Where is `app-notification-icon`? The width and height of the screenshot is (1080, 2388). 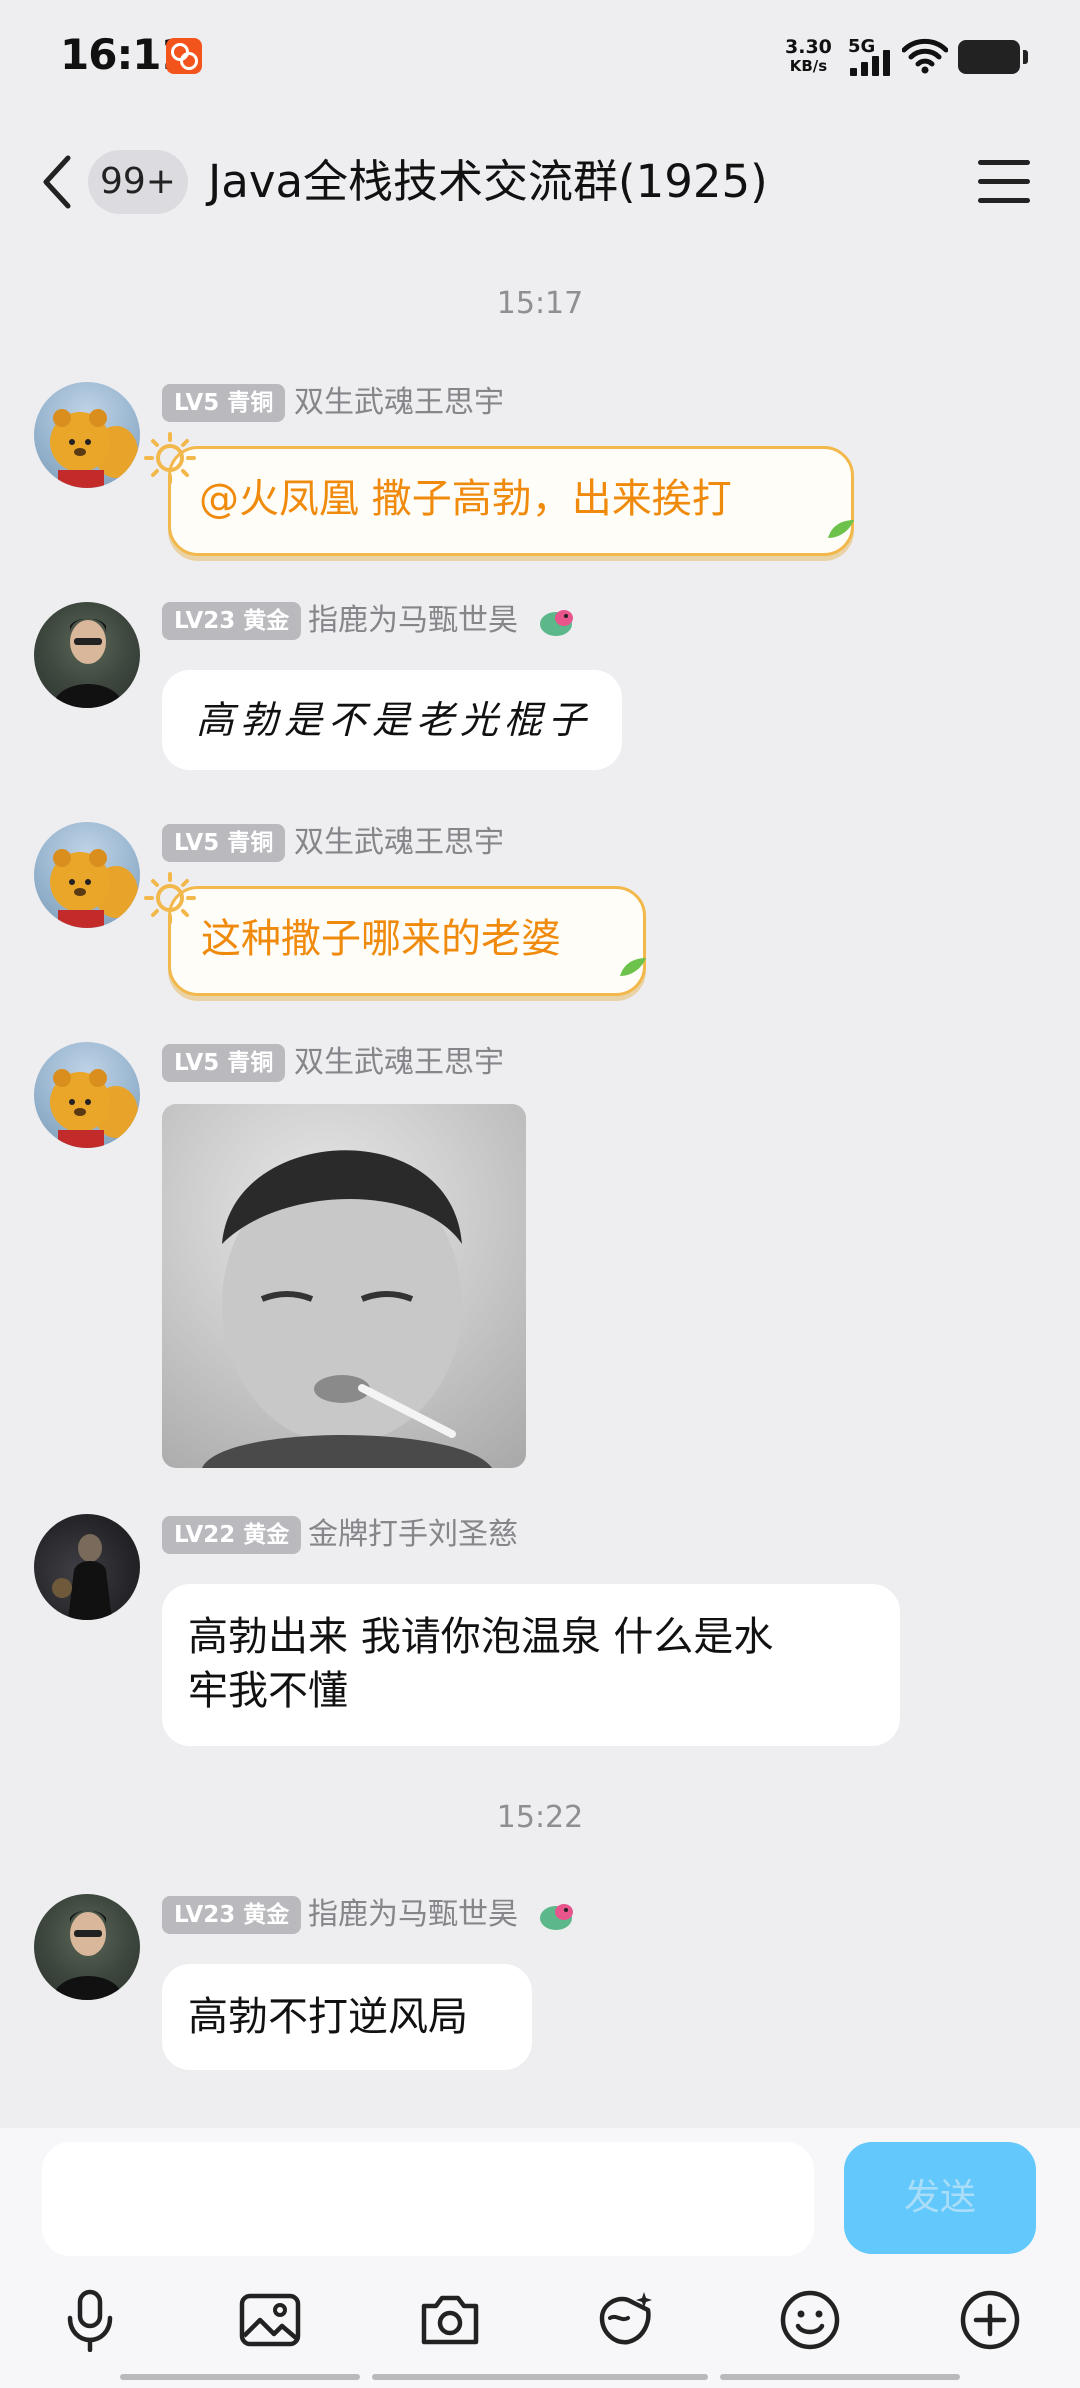
app-notification-icon is located at coordinates (184, 56).